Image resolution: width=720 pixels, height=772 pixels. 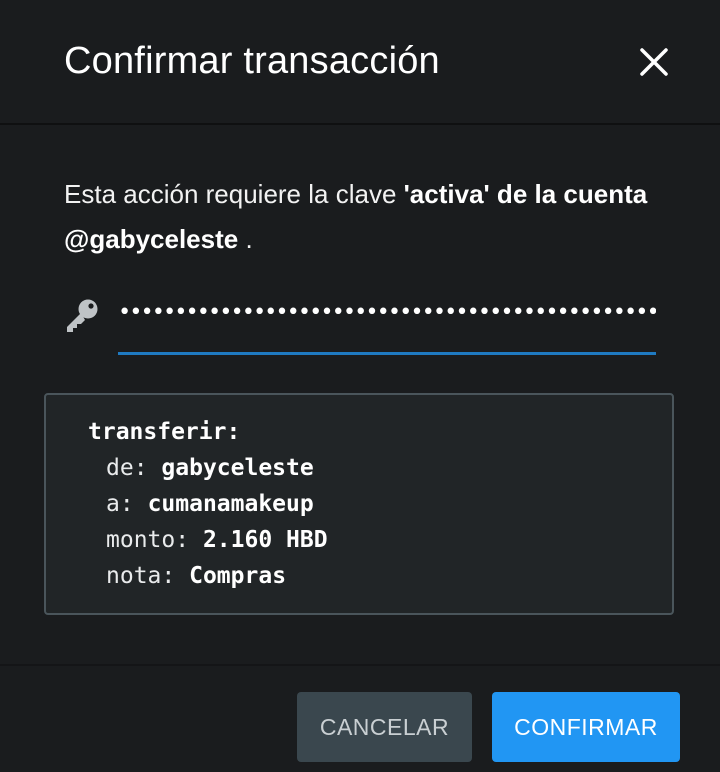 I want to click on close-icon, so click(x=654, y=62).